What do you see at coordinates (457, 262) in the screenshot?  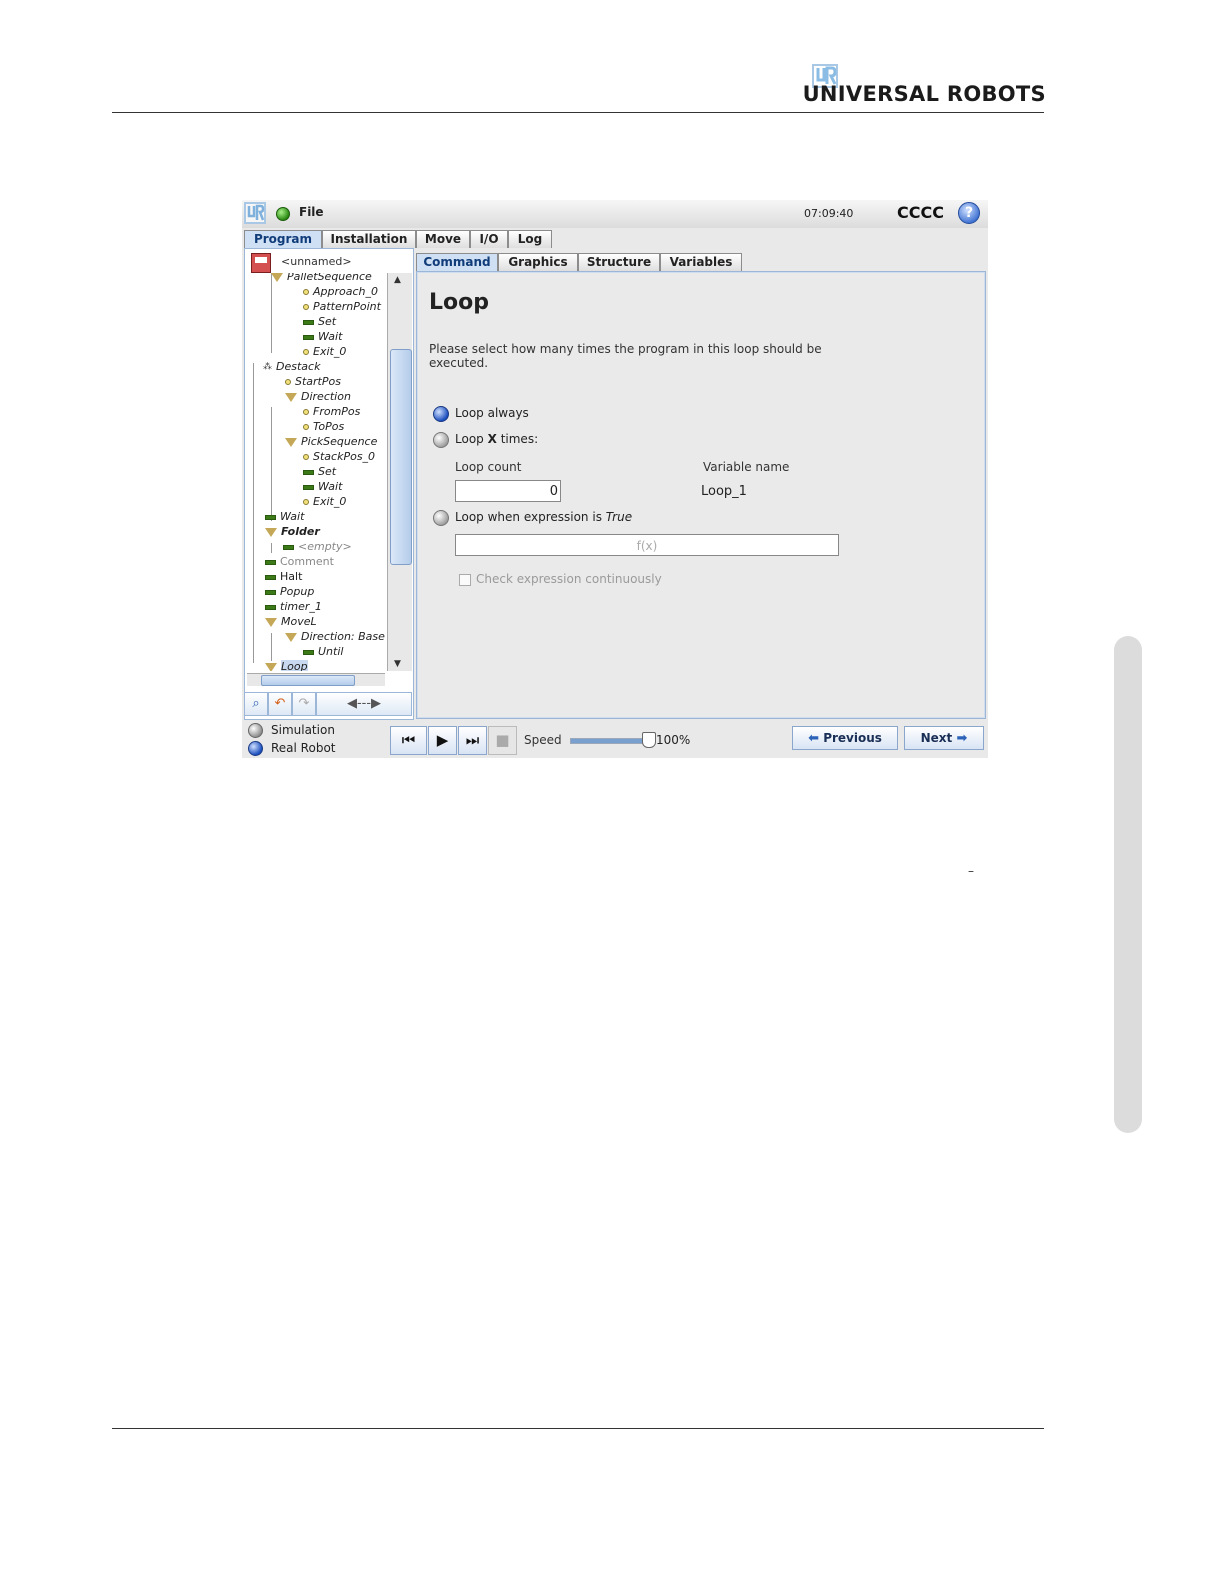 I see `tab-command: Command` at bounding box center [457, 262].